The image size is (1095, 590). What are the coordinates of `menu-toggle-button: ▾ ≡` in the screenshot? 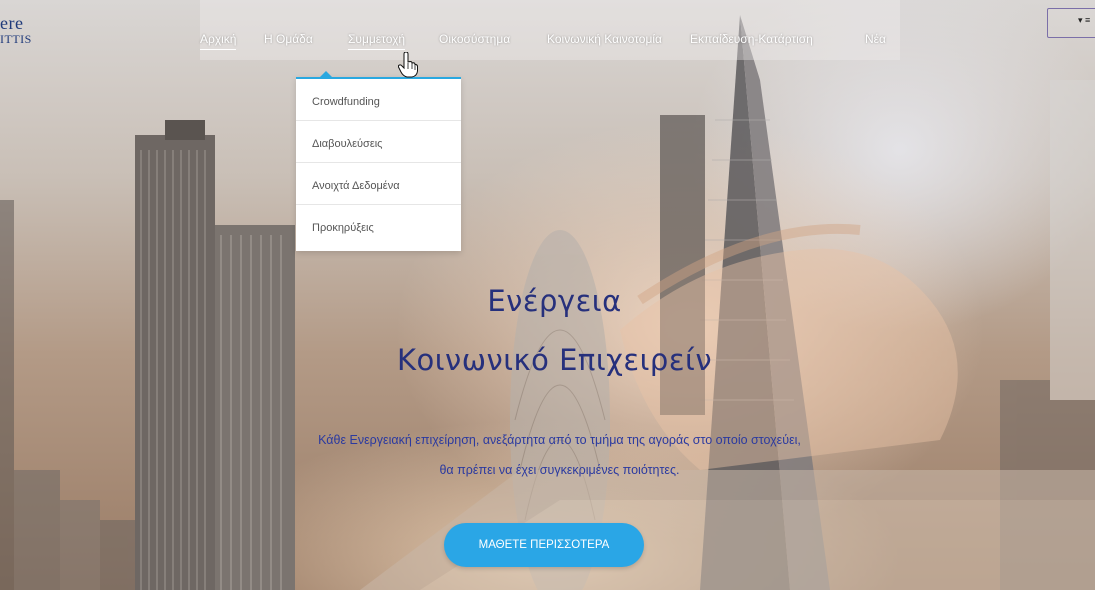 It's located at (1071, 23).